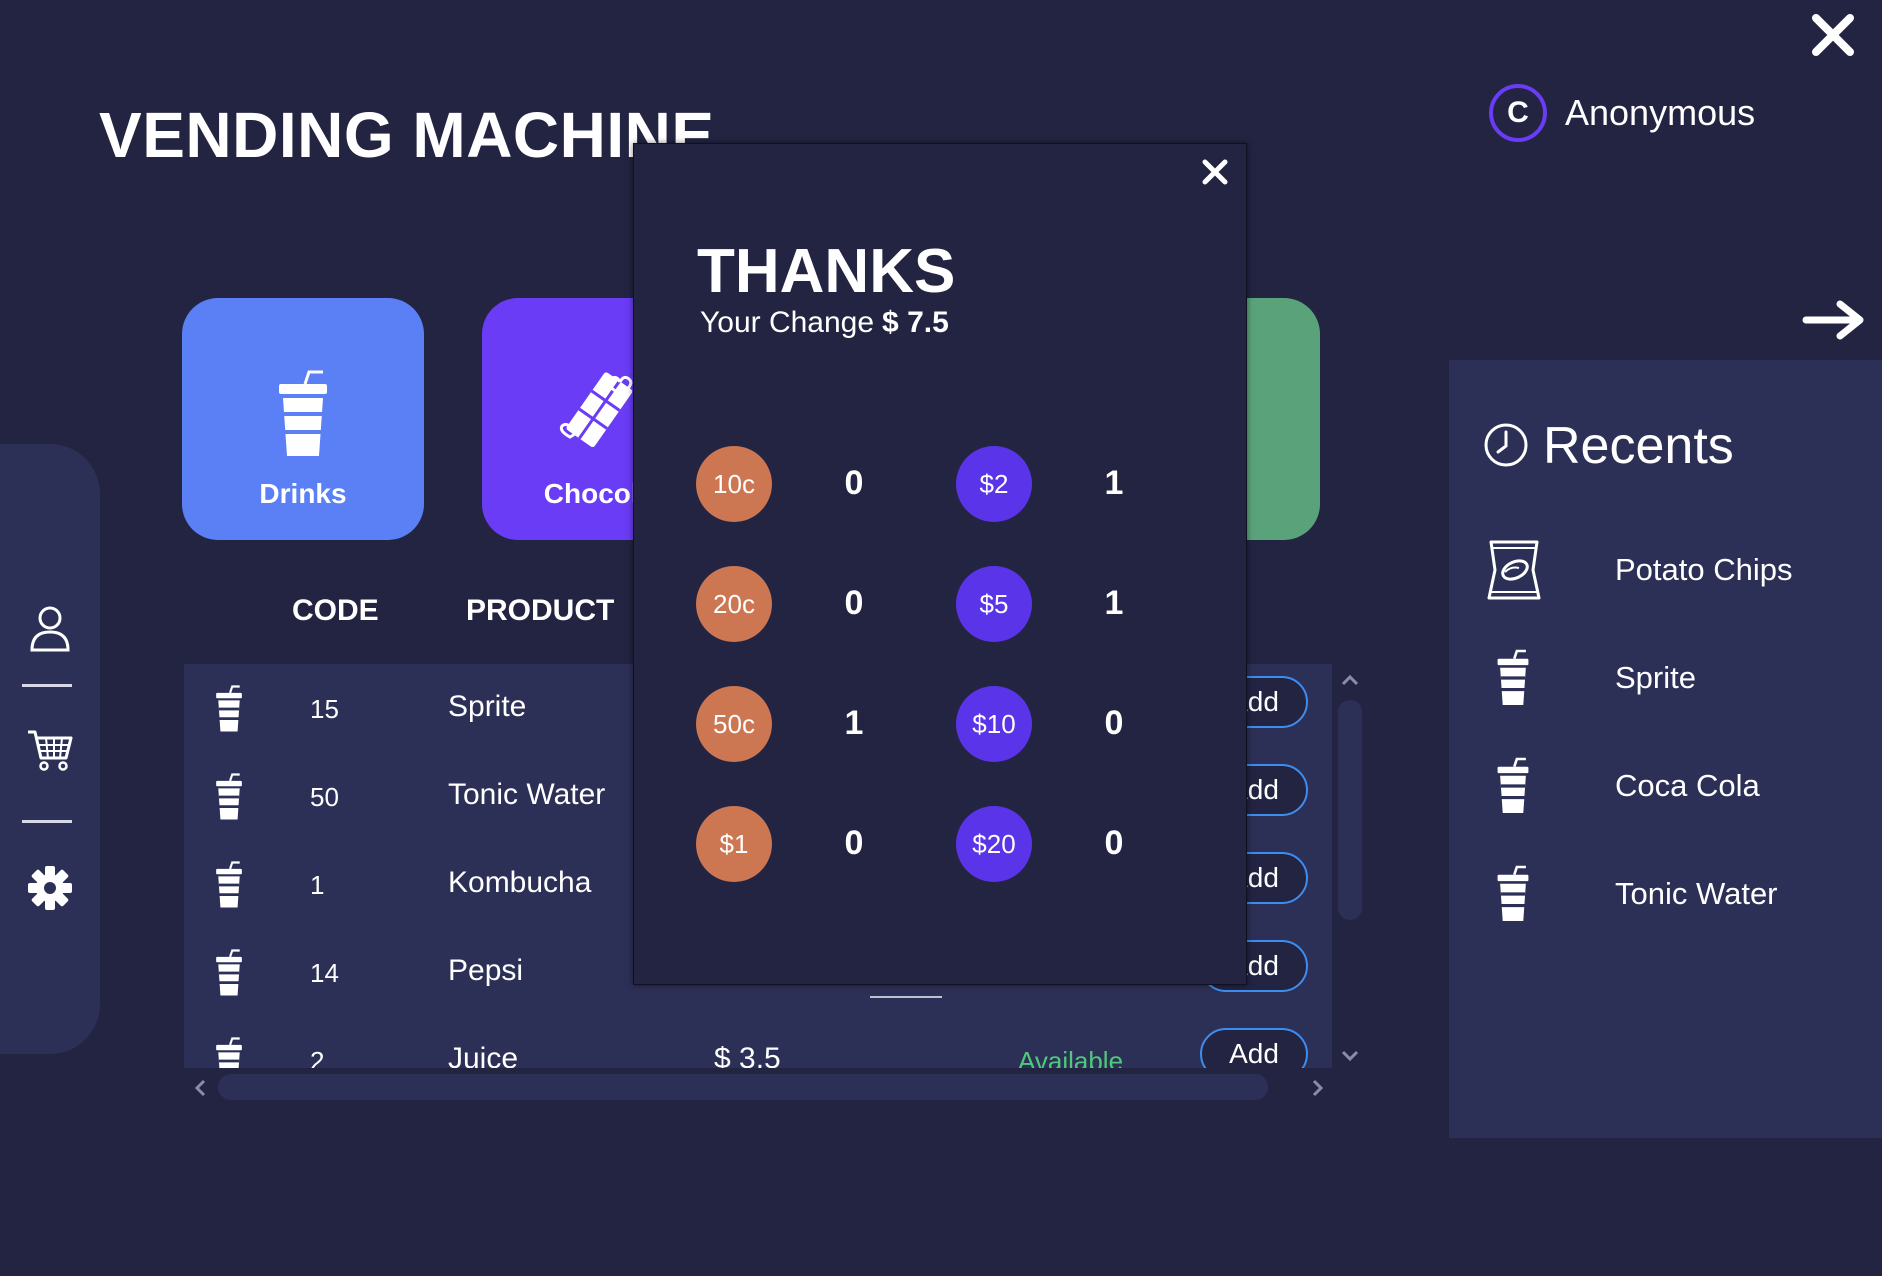  What do you see at coordinates (335, 611) in the screenshot?
I see `column-header-code: CODE` at bounding box center [335, 611].